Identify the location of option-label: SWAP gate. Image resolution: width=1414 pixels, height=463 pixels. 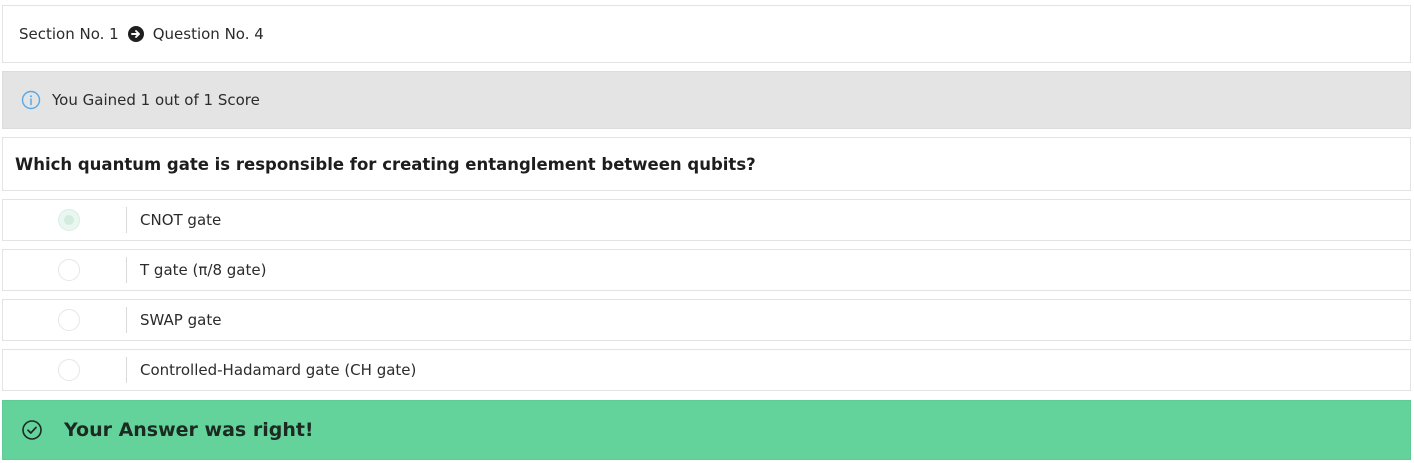
(181, 320).